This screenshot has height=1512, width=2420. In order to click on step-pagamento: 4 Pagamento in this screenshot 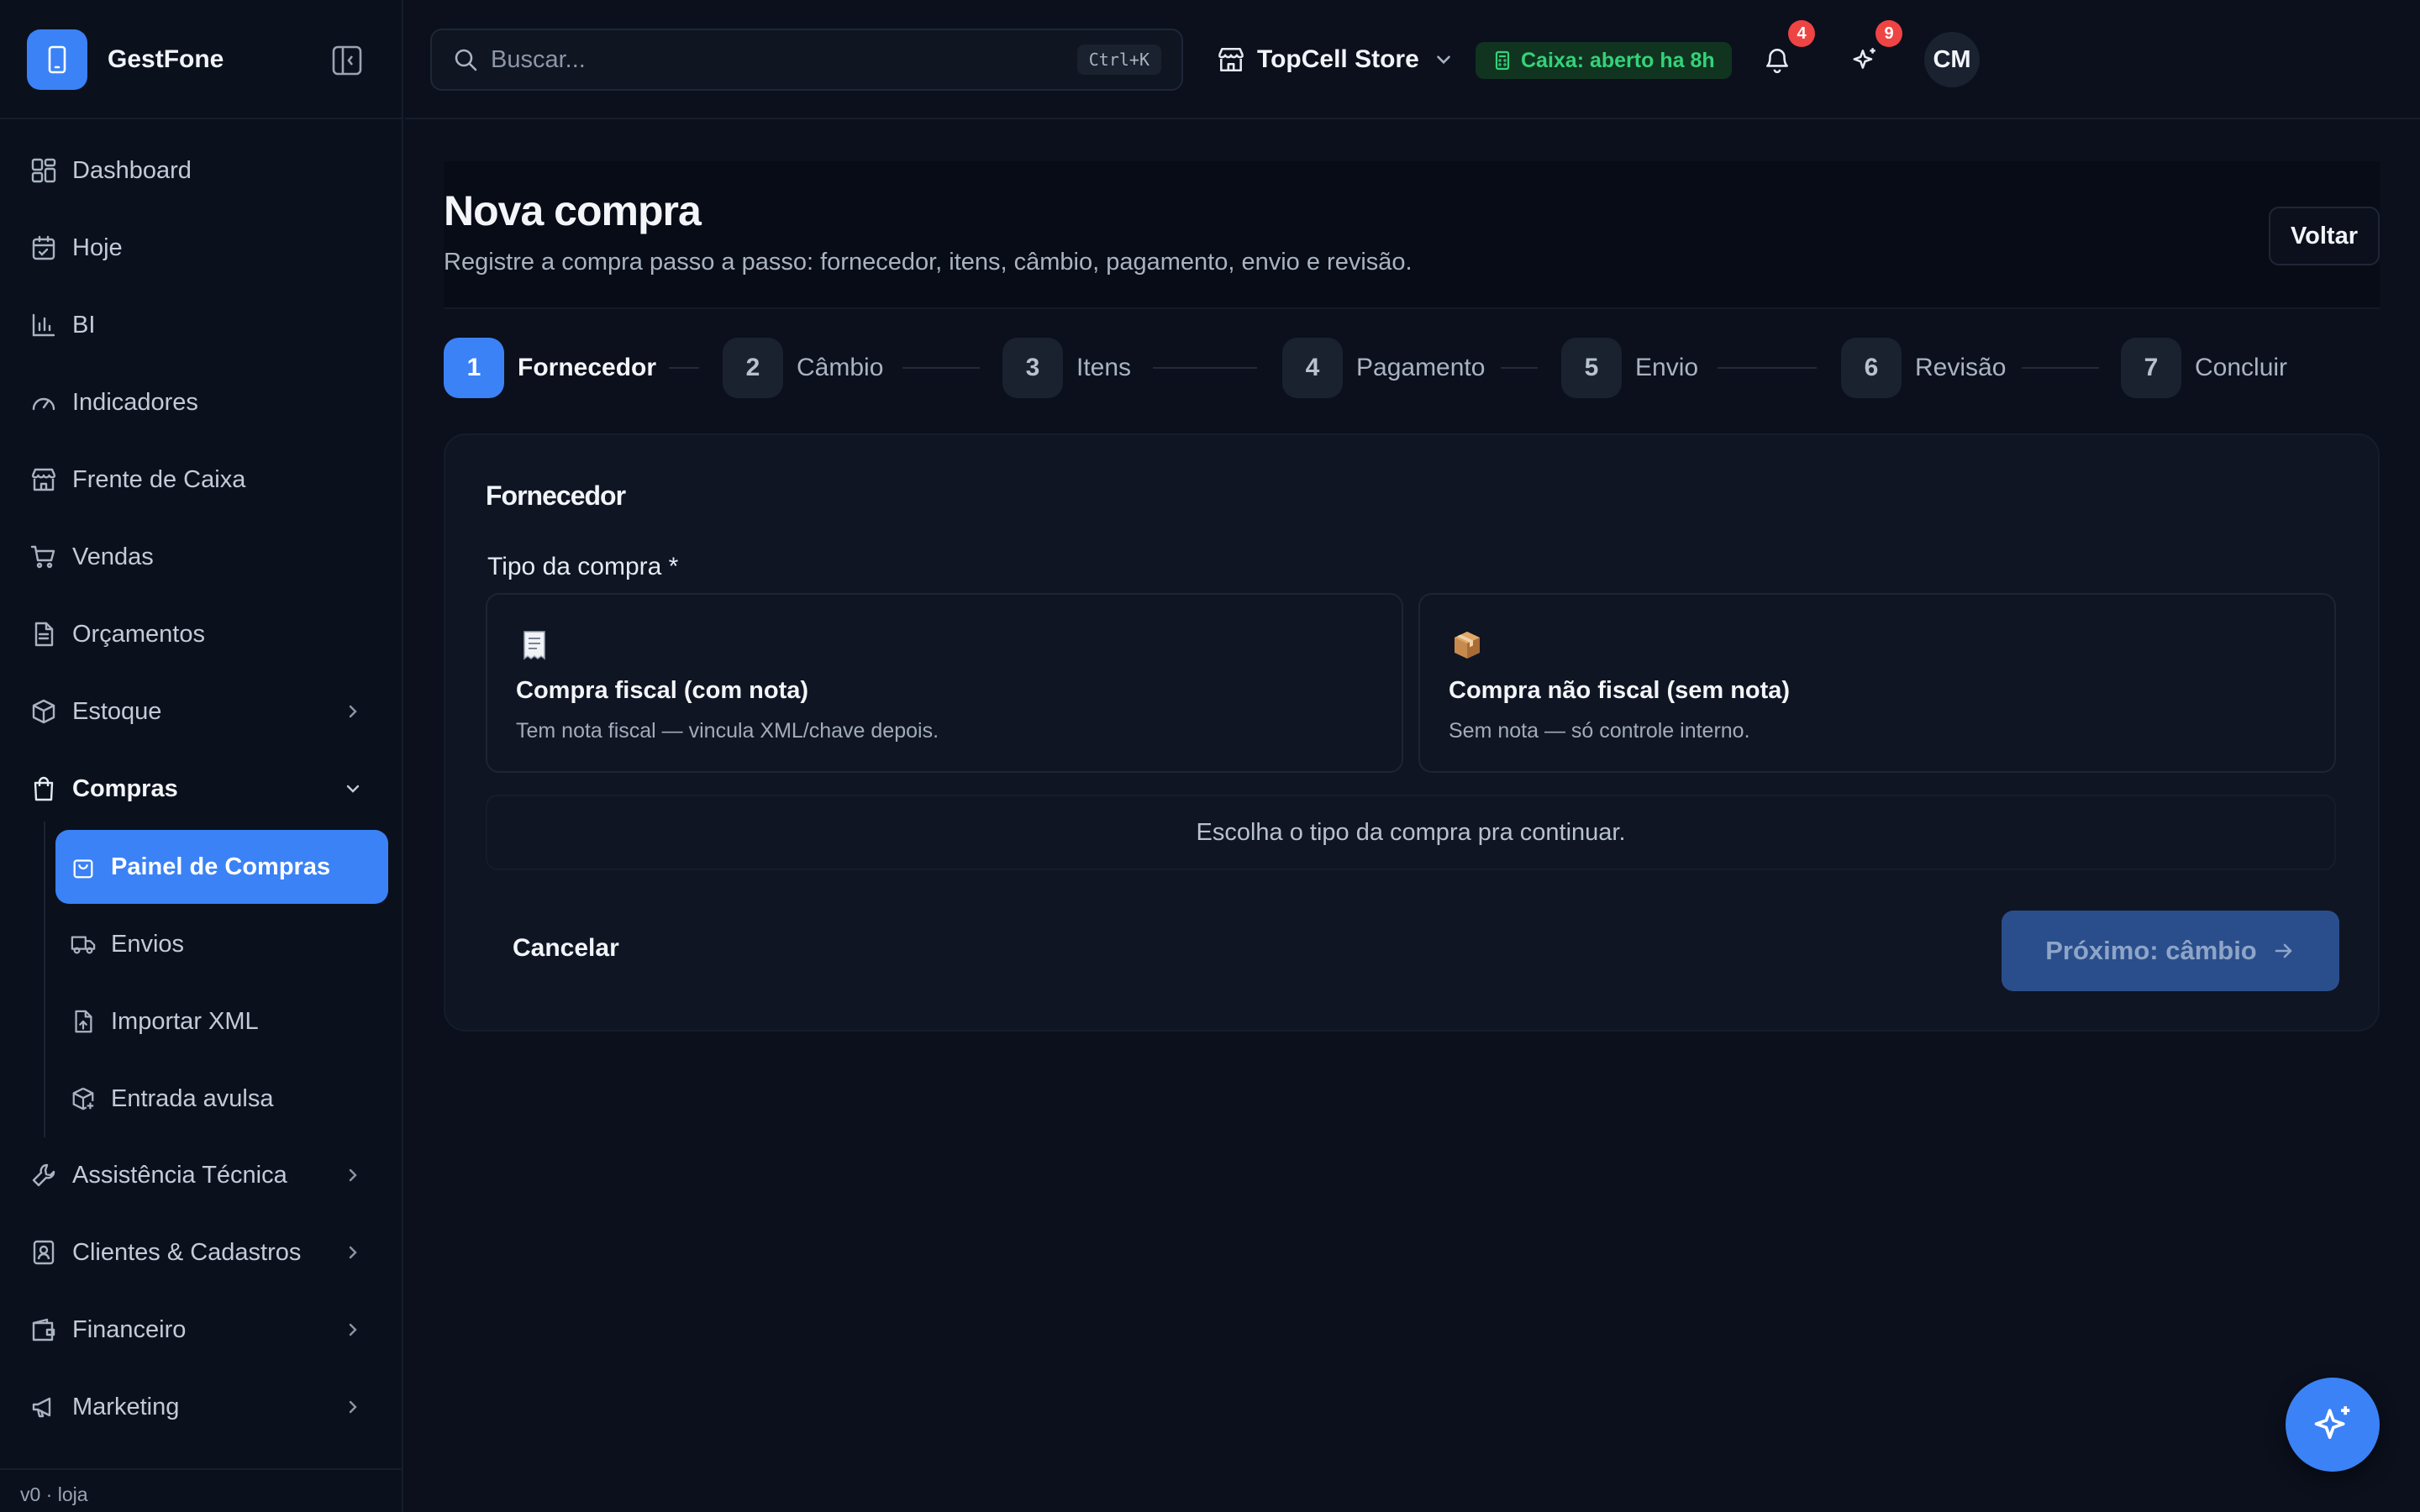, I will do `click(1383, 368)`.